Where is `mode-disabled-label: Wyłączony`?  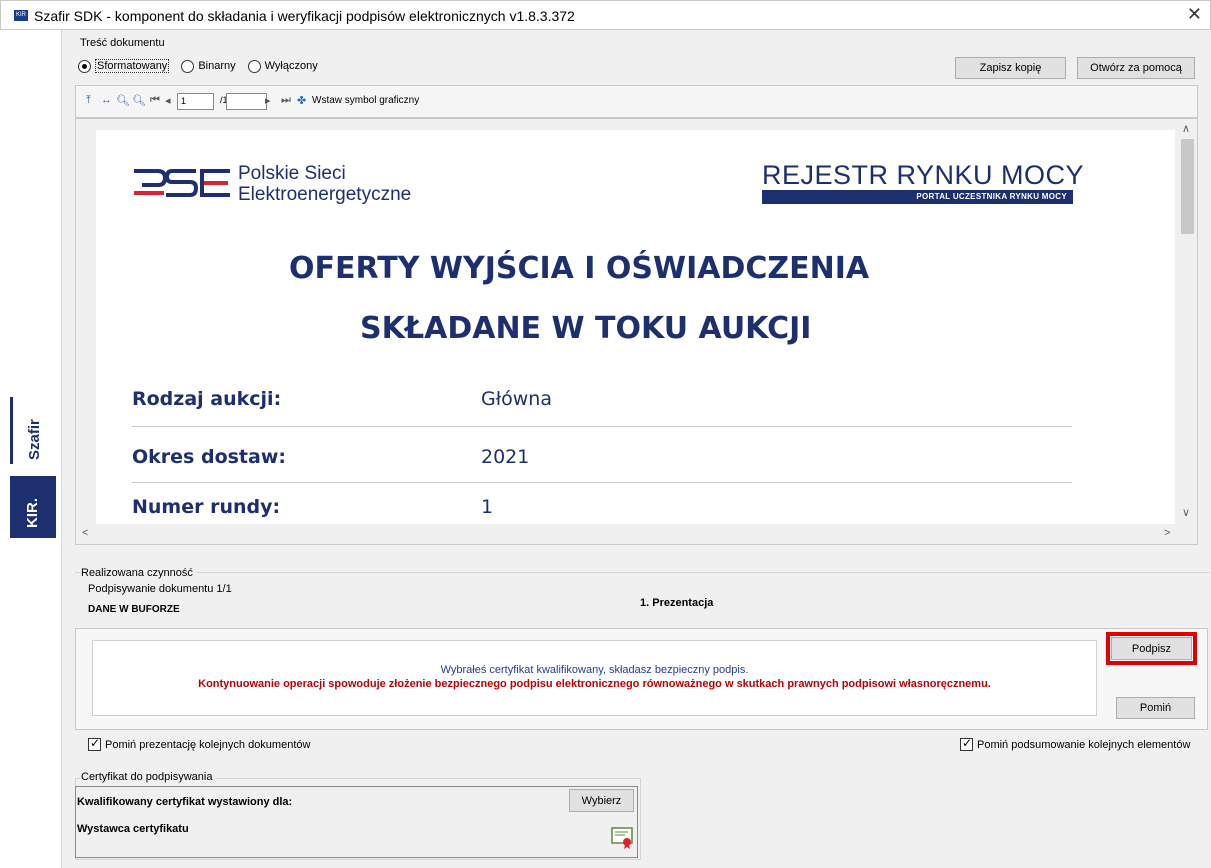 mode-disabled-label: Wyłączony is located at coordinates (291, 66).